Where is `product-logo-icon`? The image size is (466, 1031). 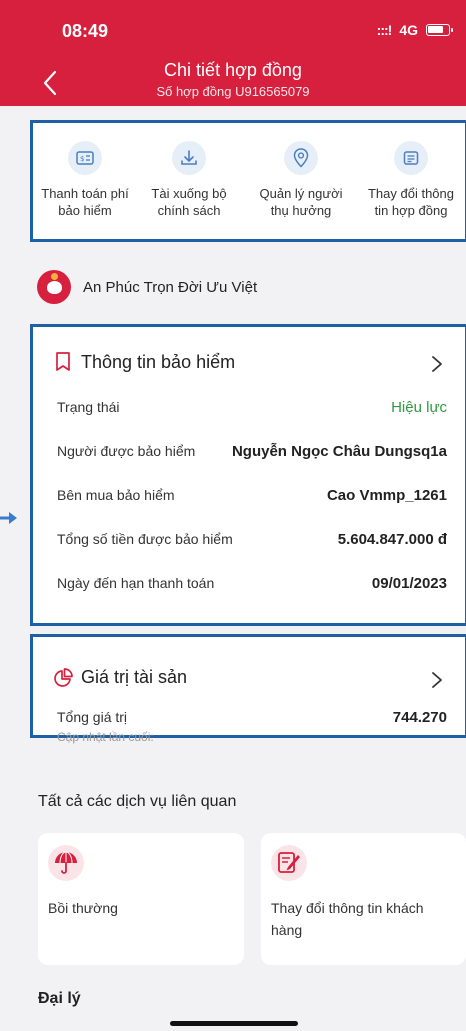 product-logo-icon is located at coordinates (54, 287).